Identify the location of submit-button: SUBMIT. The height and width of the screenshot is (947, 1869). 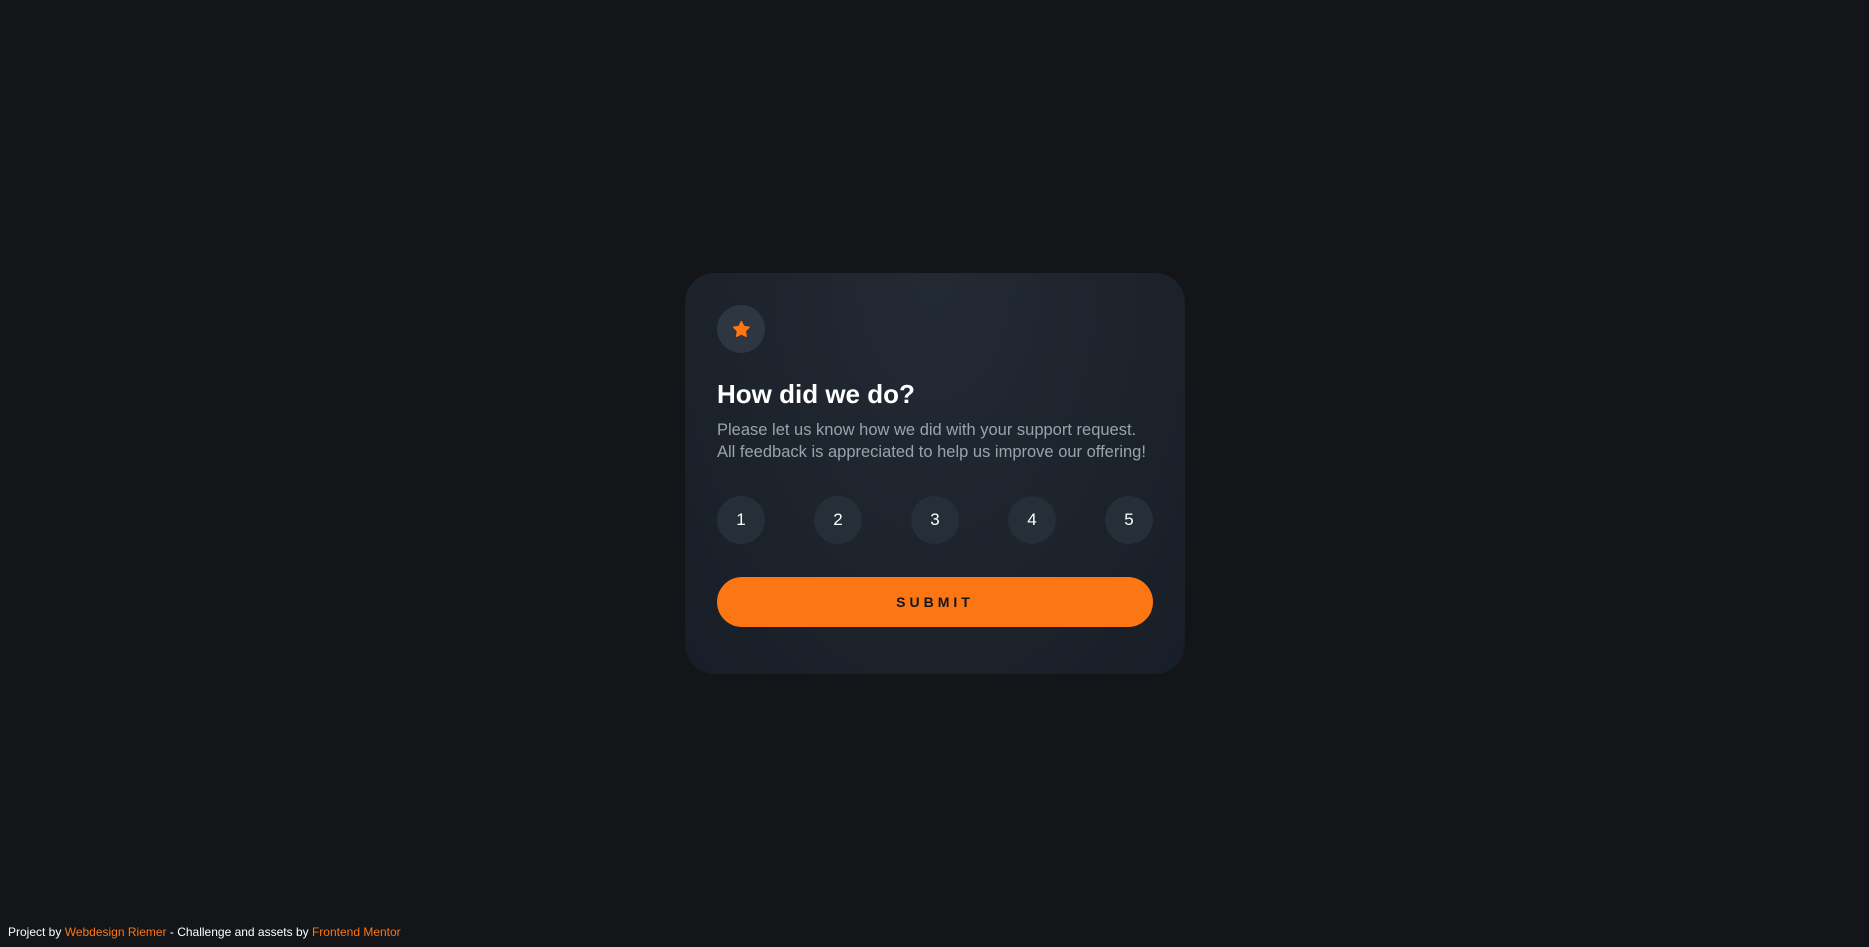
(935, 602).